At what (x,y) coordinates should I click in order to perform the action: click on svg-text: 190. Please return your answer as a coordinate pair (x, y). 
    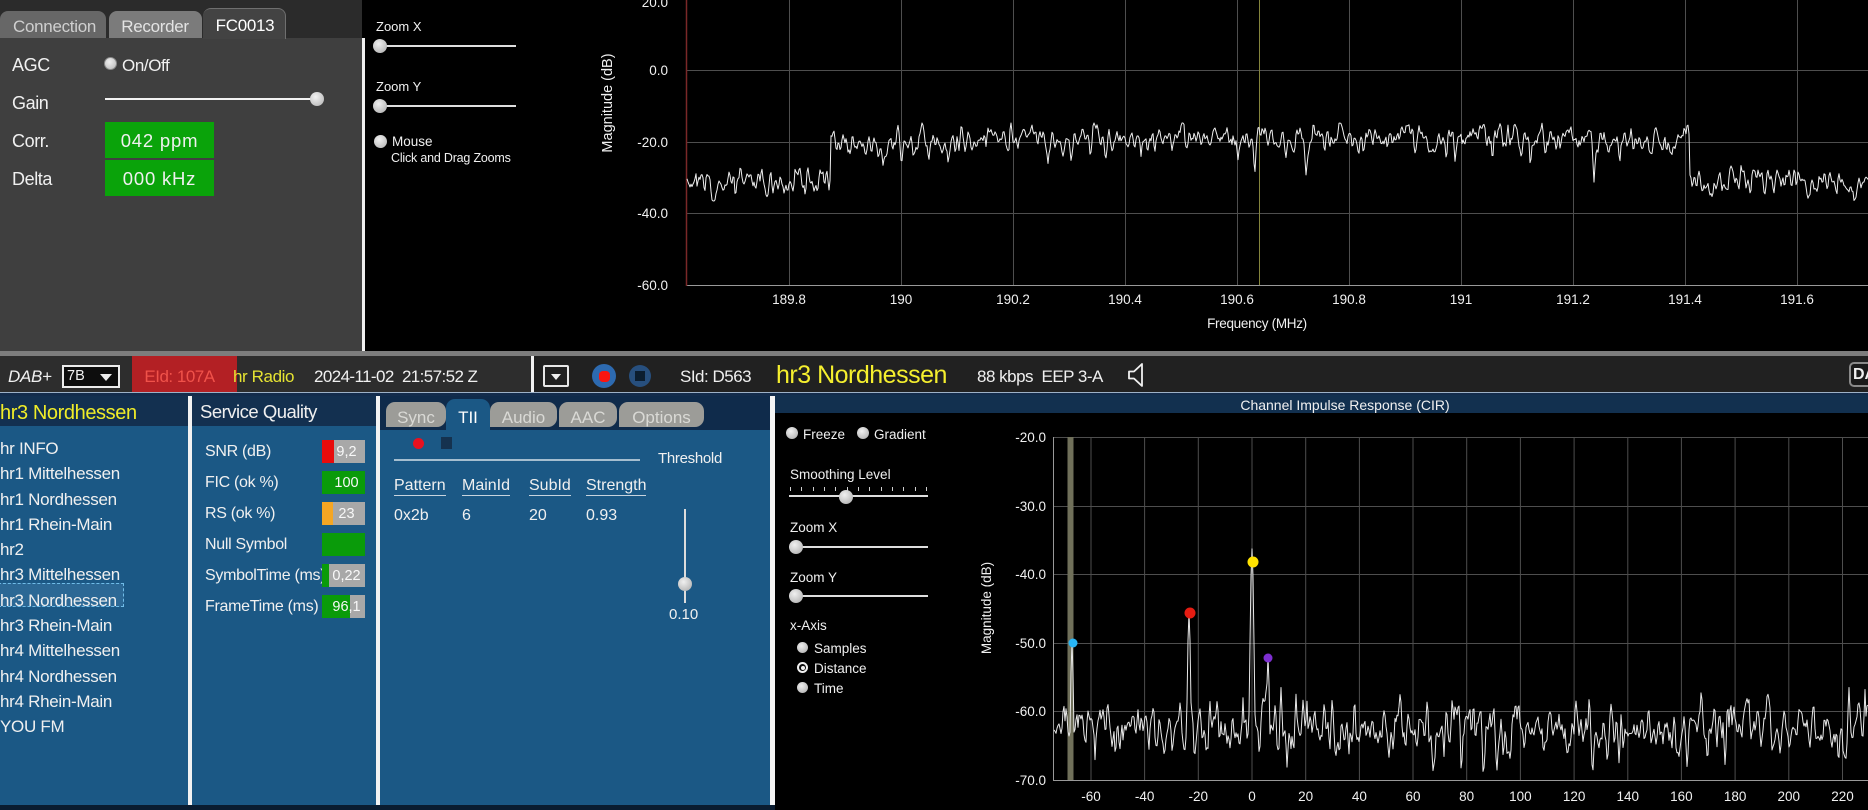
    Looking at the image, I should click on (901, 299).